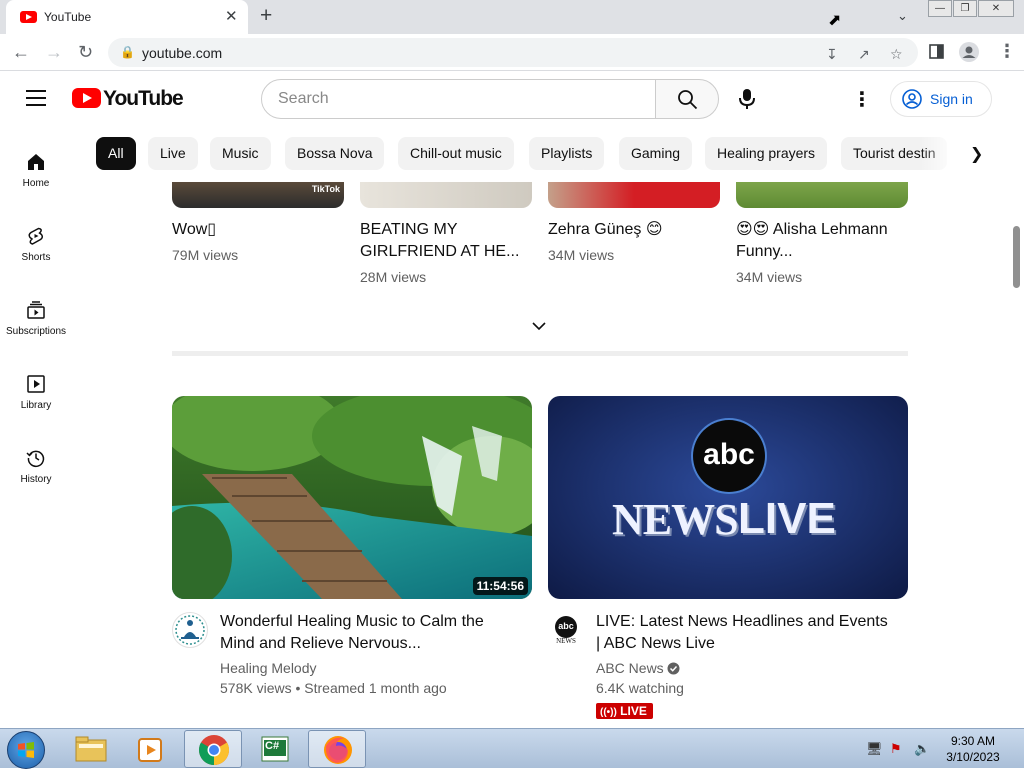 The width and height of the screenshot is (1024, 769). Describe the element at coordinates (21, 52) in the screenshot. I see `back-arrow-icon: ←` at that location.